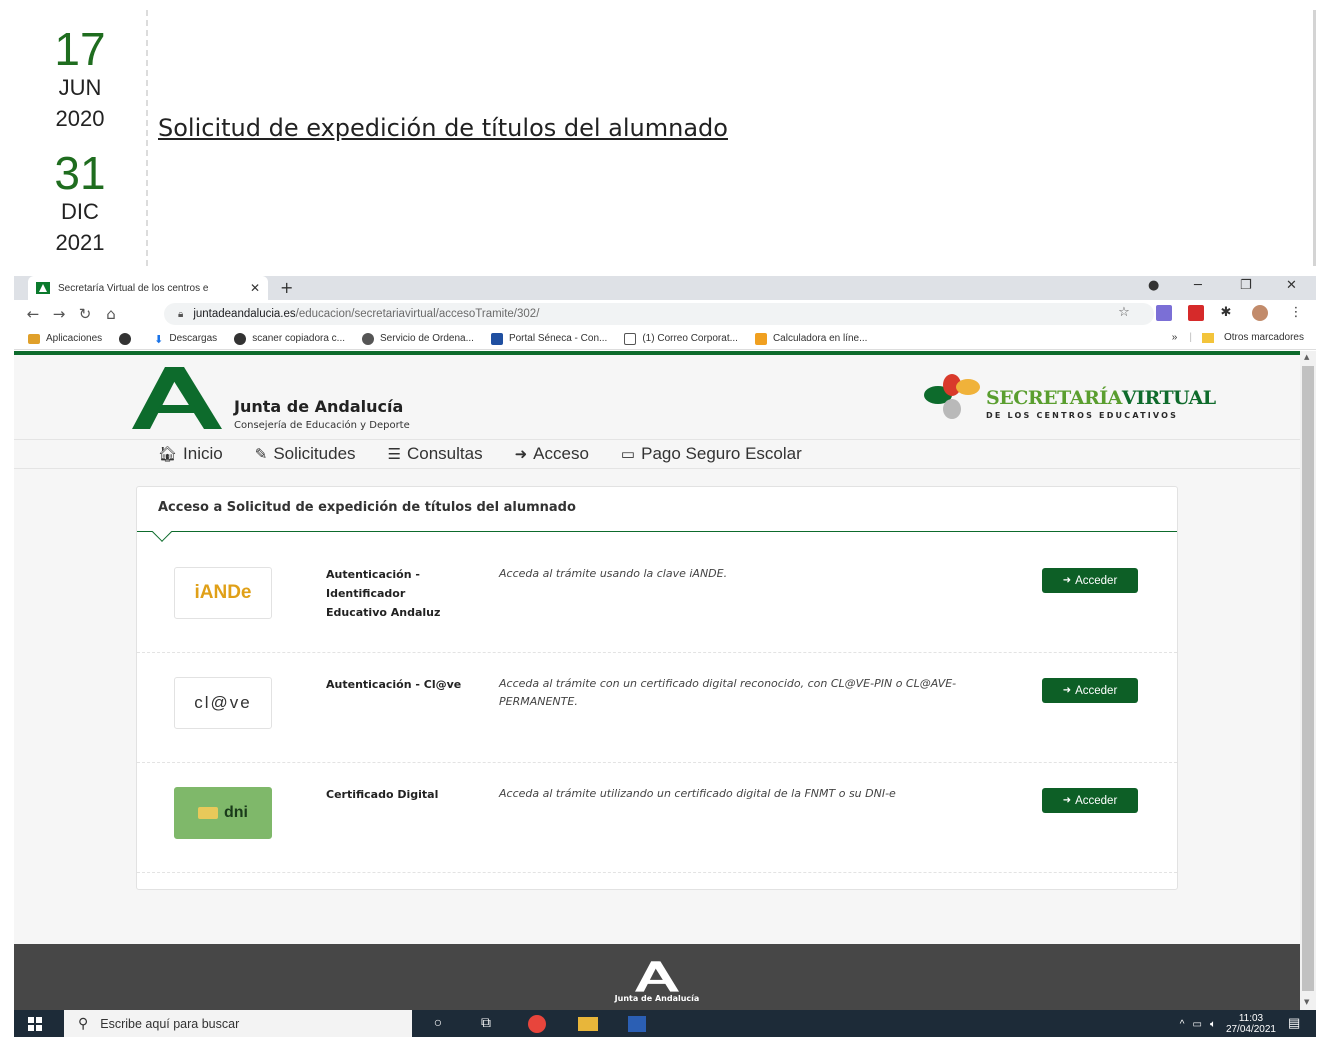 The width and height of the screenshot is (1320, 1037). I want to click on folder-icon, so click(1207, 337).